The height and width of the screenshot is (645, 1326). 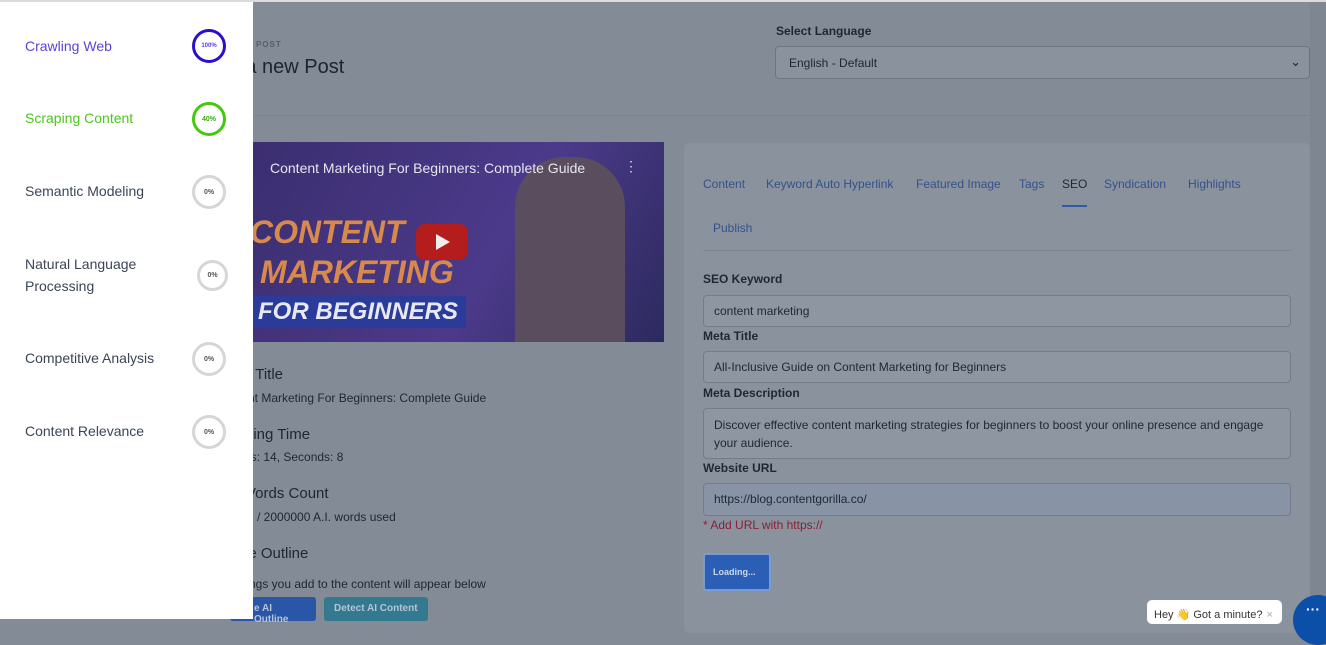 What do you see at coordinates (209, 192) in the screenshot?
I see `progress-ring-semantic: 0%` at bounding box center [209, 192].